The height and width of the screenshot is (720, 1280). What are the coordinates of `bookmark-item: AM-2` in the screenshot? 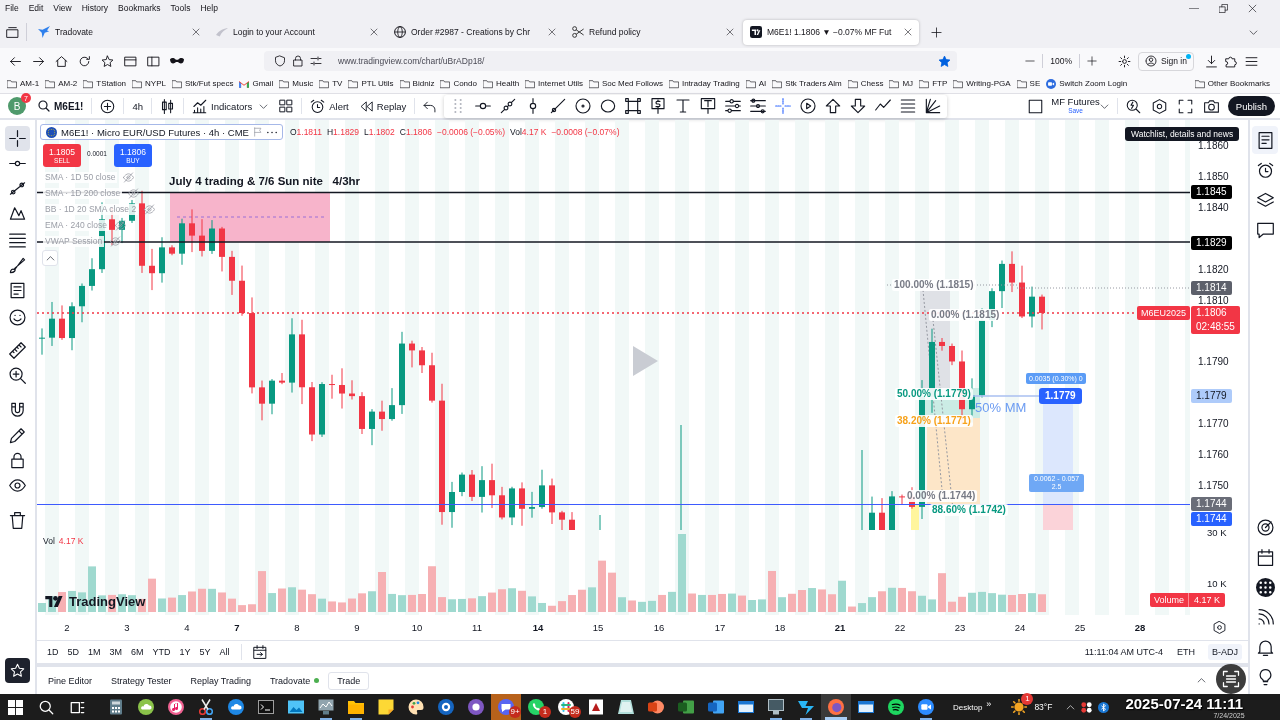 It's located at (61, 83).